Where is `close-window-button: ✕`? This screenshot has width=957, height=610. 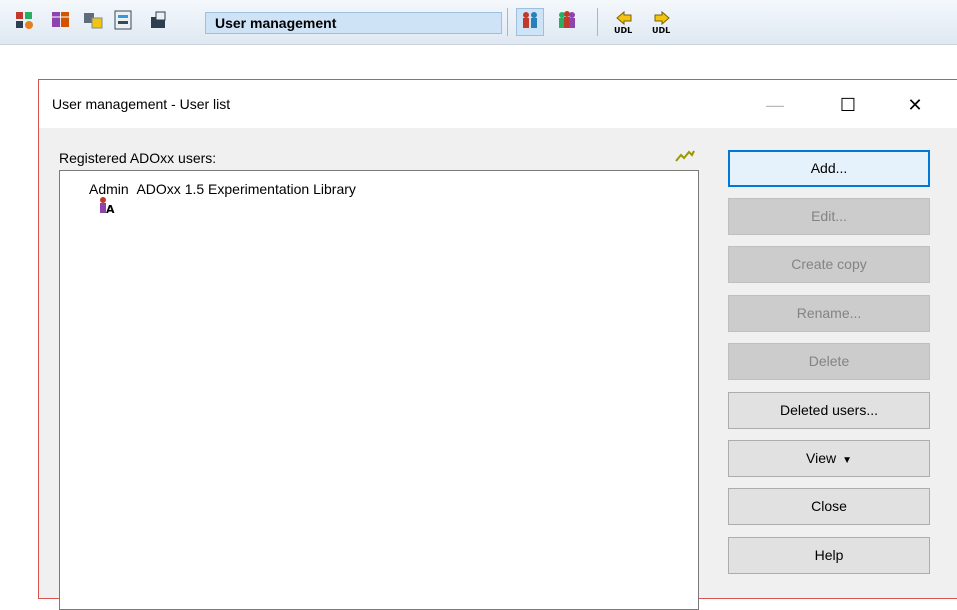 close-window-button: ✕ is located at coordinates (915, 105).